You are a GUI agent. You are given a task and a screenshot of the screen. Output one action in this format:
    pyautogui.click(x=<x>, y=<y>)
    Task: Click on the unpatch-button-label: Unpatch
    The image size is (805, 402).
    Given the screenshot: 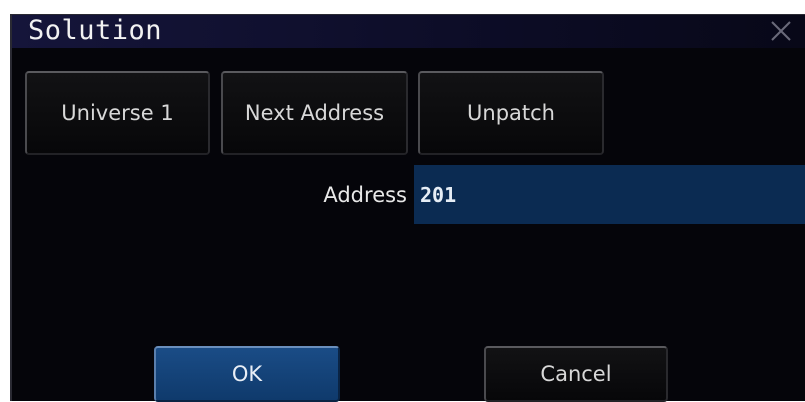 What is the action you would take?
    pyautogui.click(x=511, y=113)
    